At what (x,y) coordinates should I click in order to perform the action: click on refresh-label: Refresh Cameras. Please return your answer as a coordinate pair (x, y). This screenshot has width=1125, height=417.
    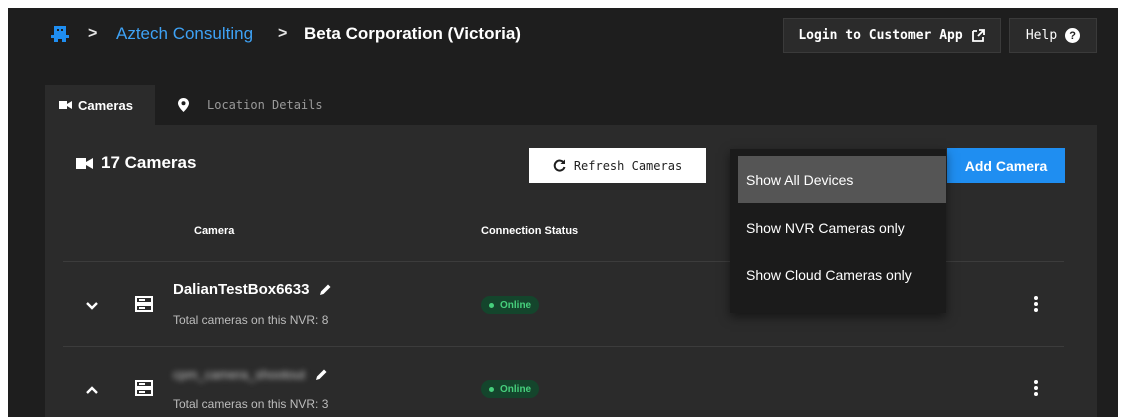
    Looking at the image, I should click on (628, 165).